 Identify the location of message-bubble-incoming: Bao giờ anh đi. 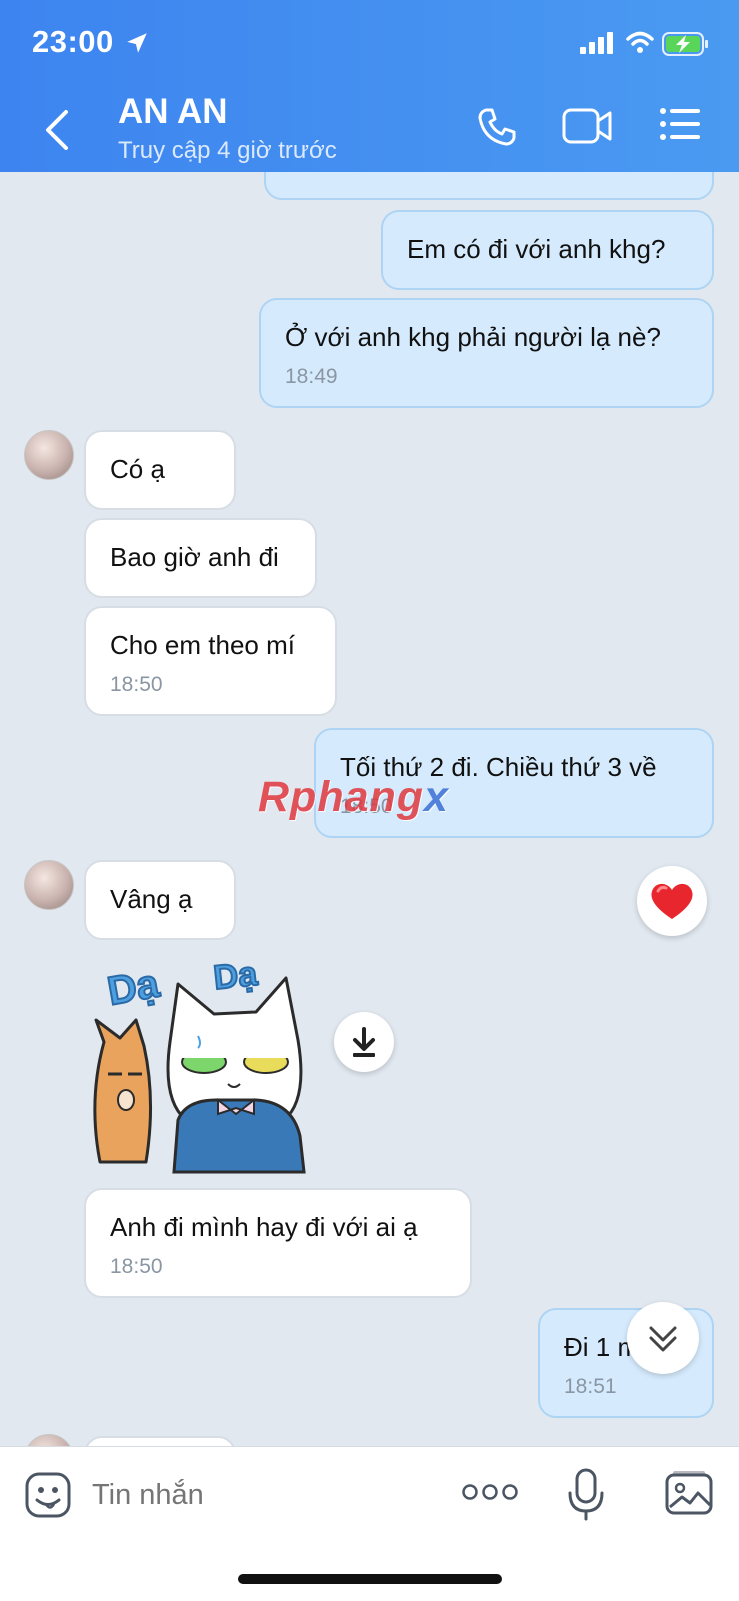
(200, 558).